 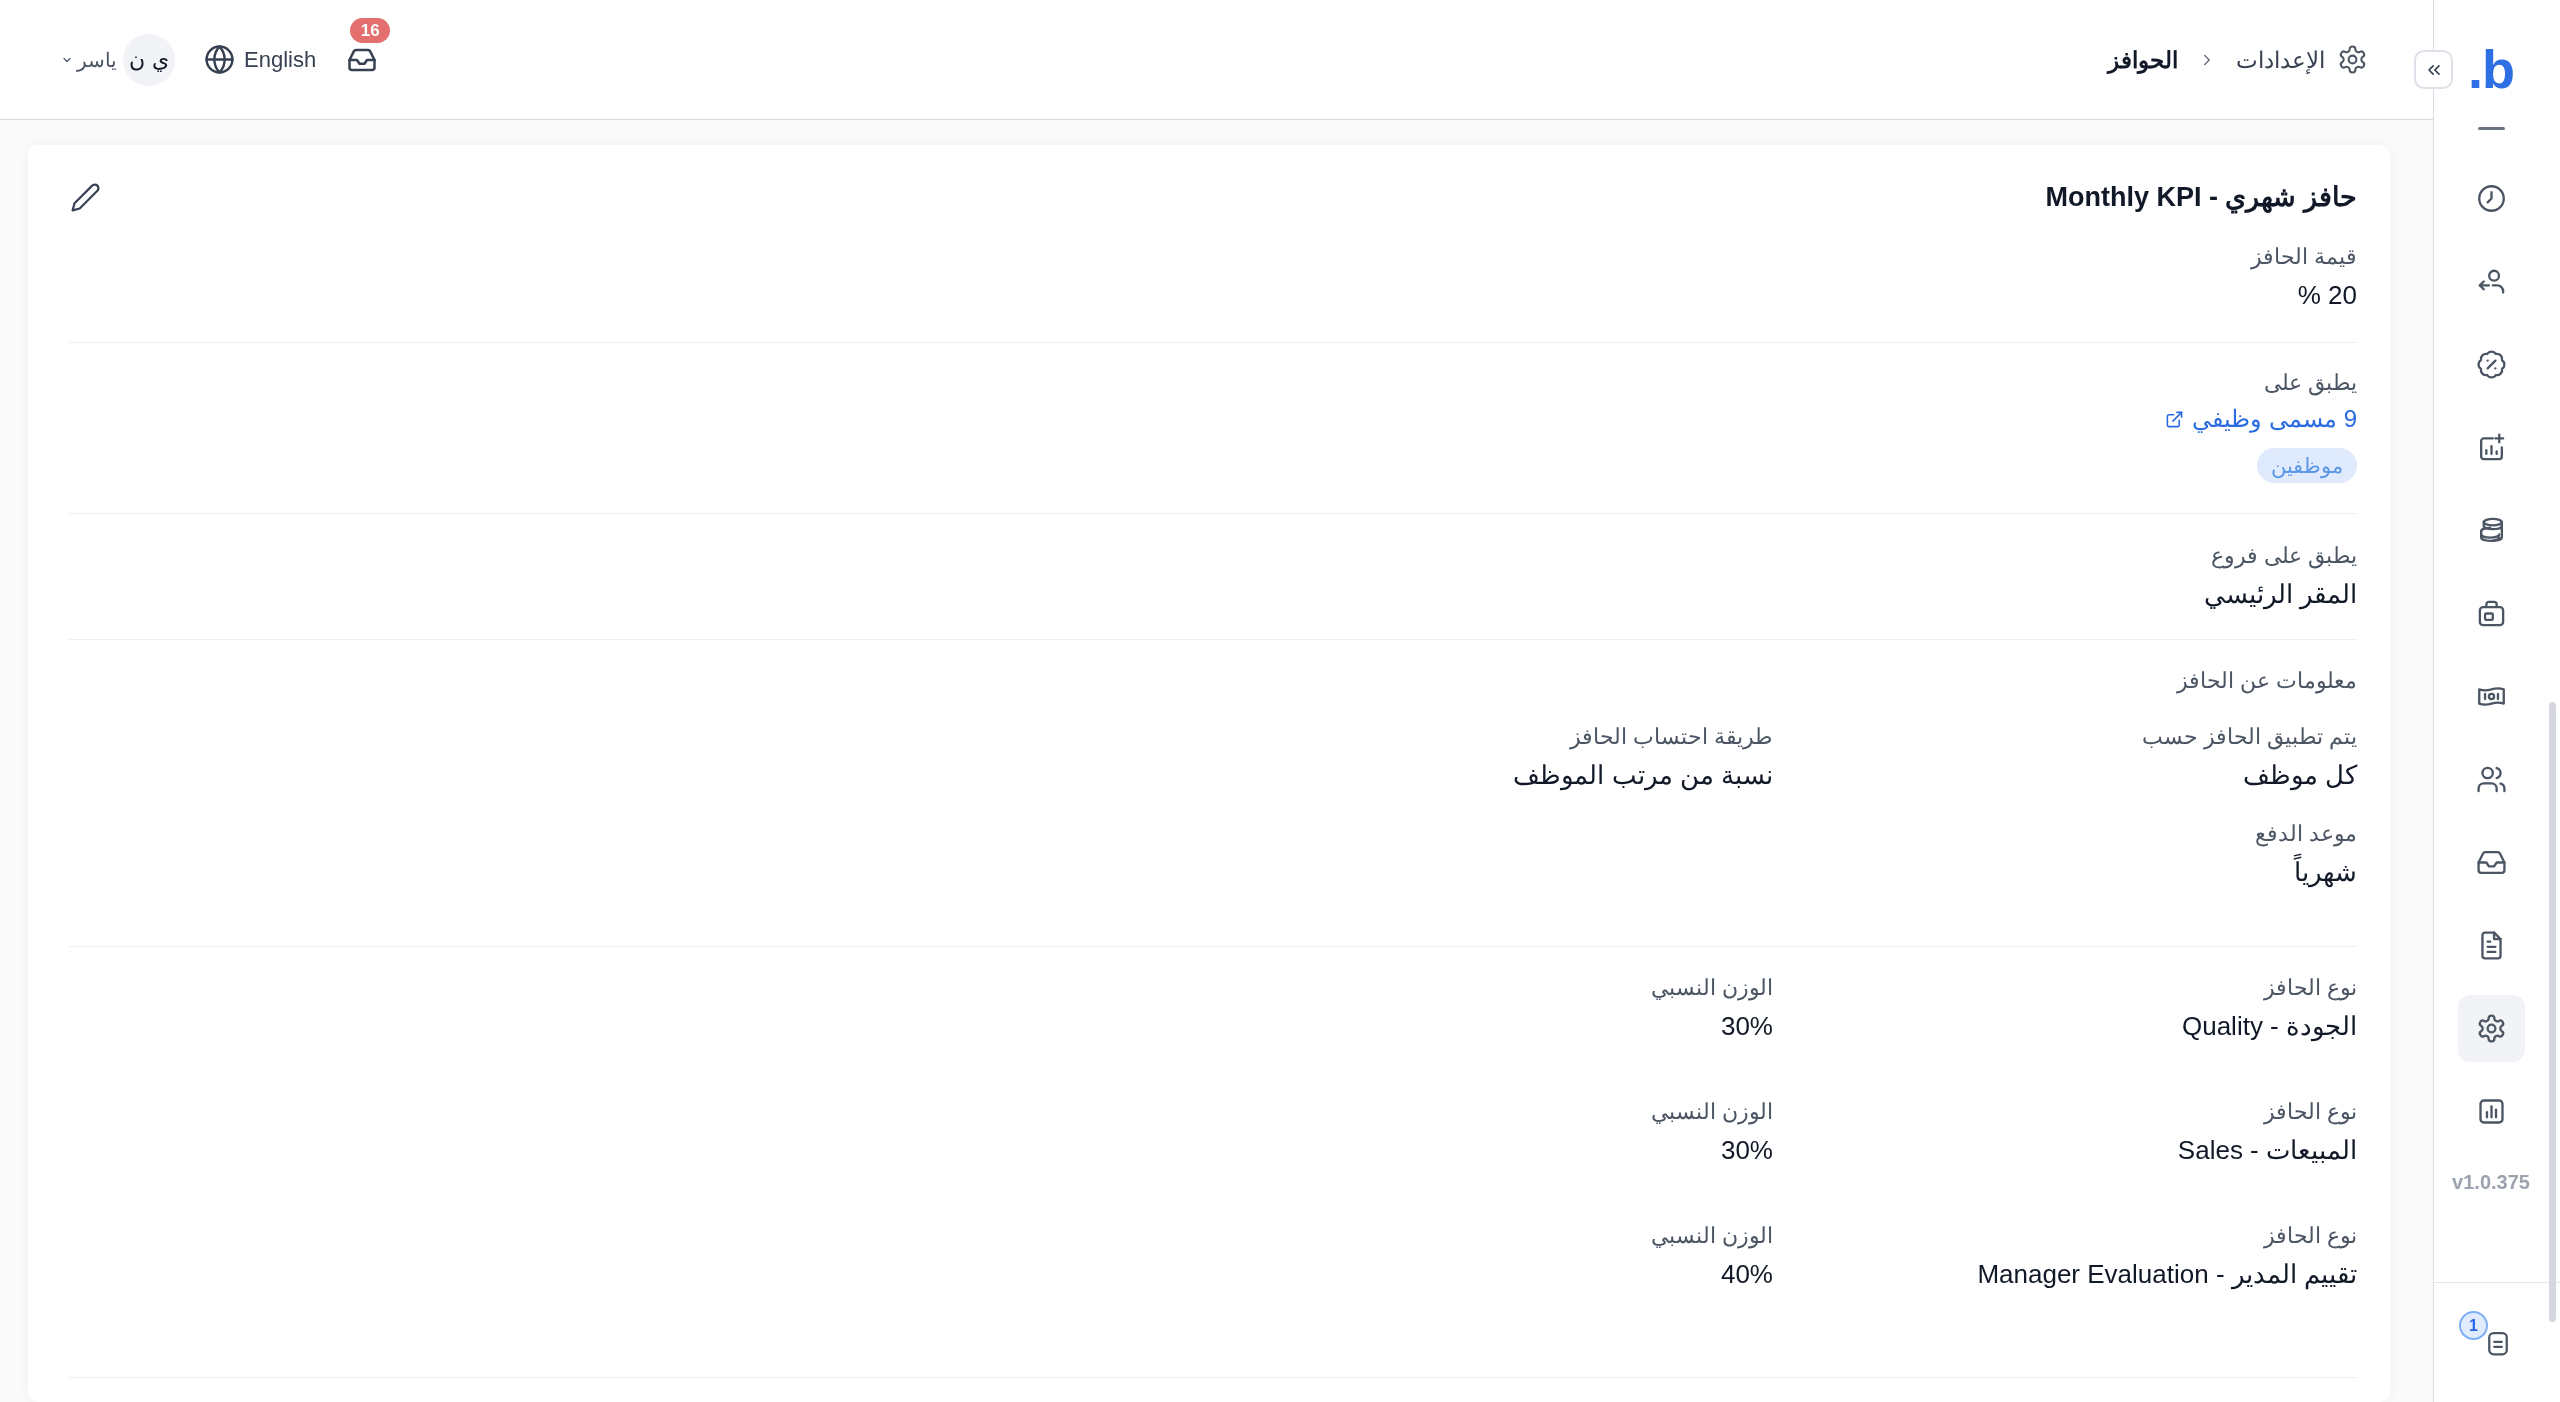 What do you see at coordinates (2299, 776) in the screenshot?
I see `field-value: كل موظف` at bounding box center [2299, 776].